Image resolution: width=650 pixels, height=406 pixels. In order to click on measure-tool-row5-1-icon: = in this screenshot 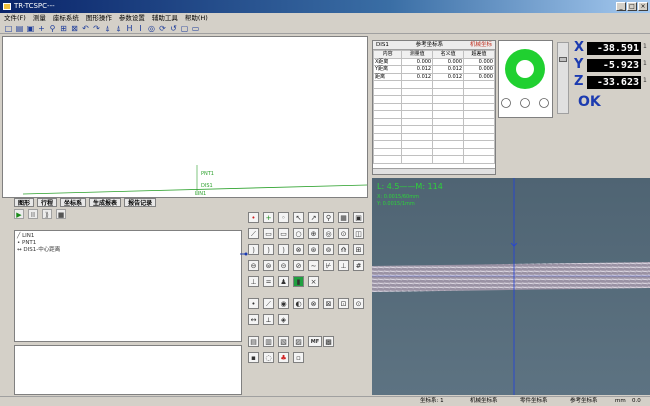, I will do `click(268, 281)`.